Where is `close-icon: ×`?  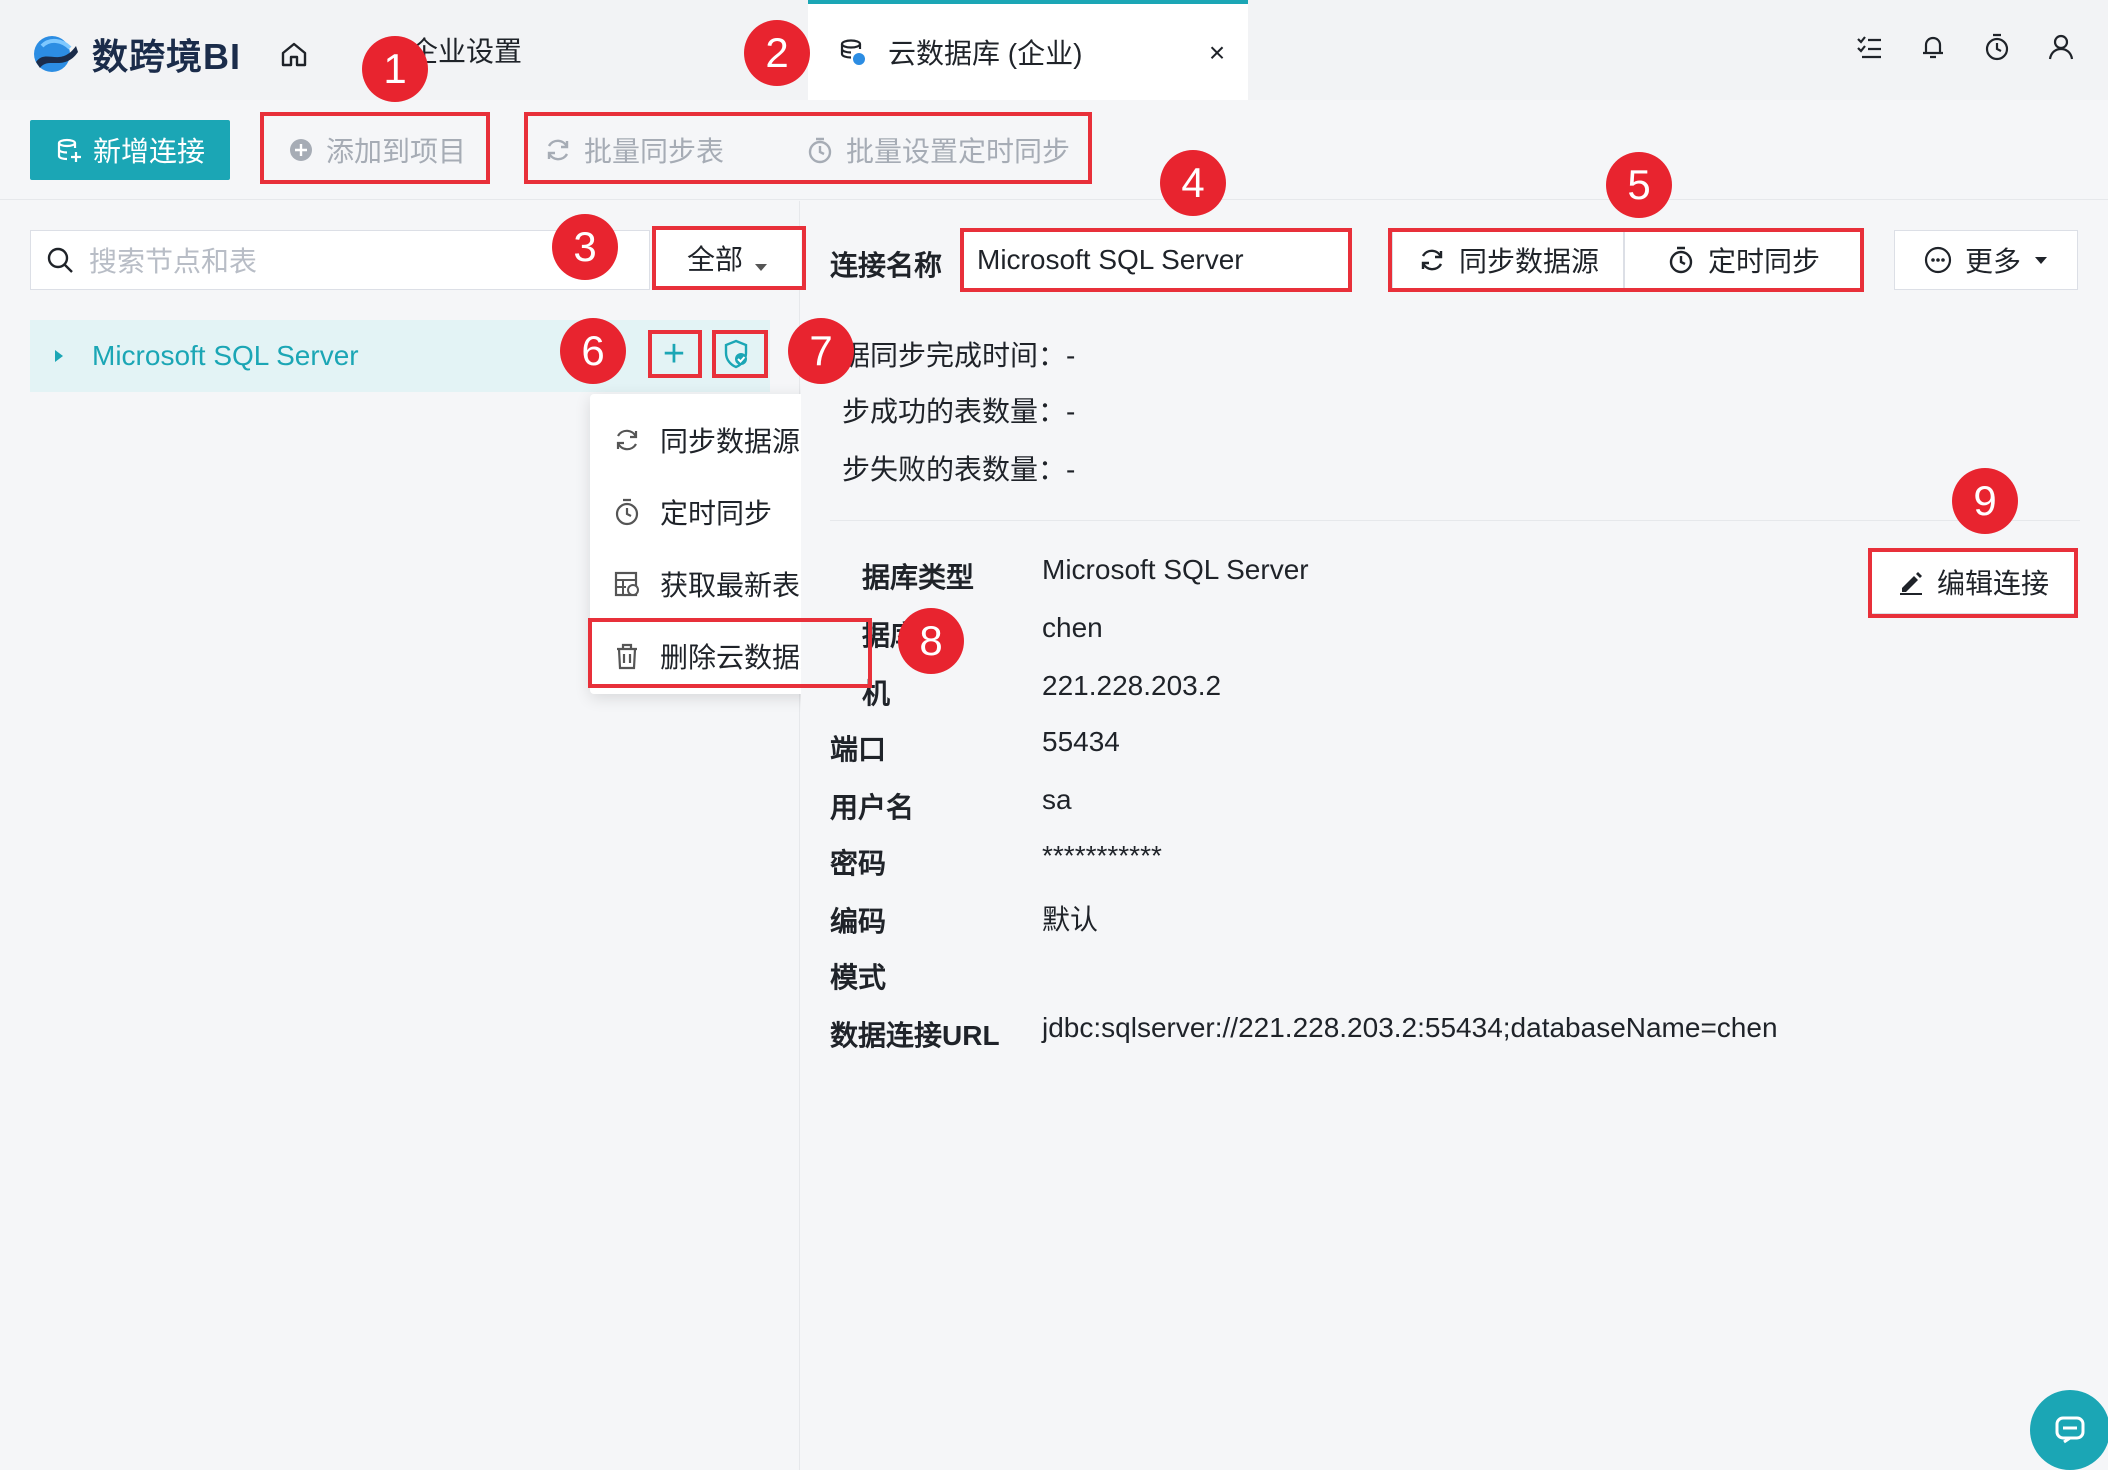 close-icon: × is located at coordinates (1217, 53).